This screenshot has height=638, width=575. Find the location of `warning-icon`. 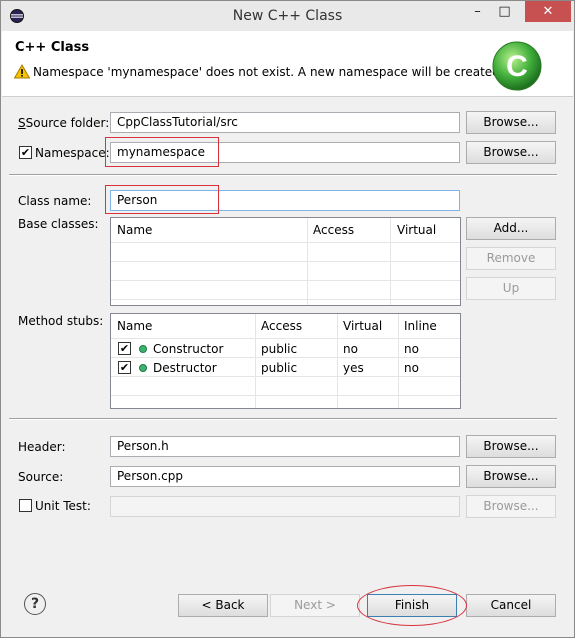

warning-icon is located at coordinates (22, 71).